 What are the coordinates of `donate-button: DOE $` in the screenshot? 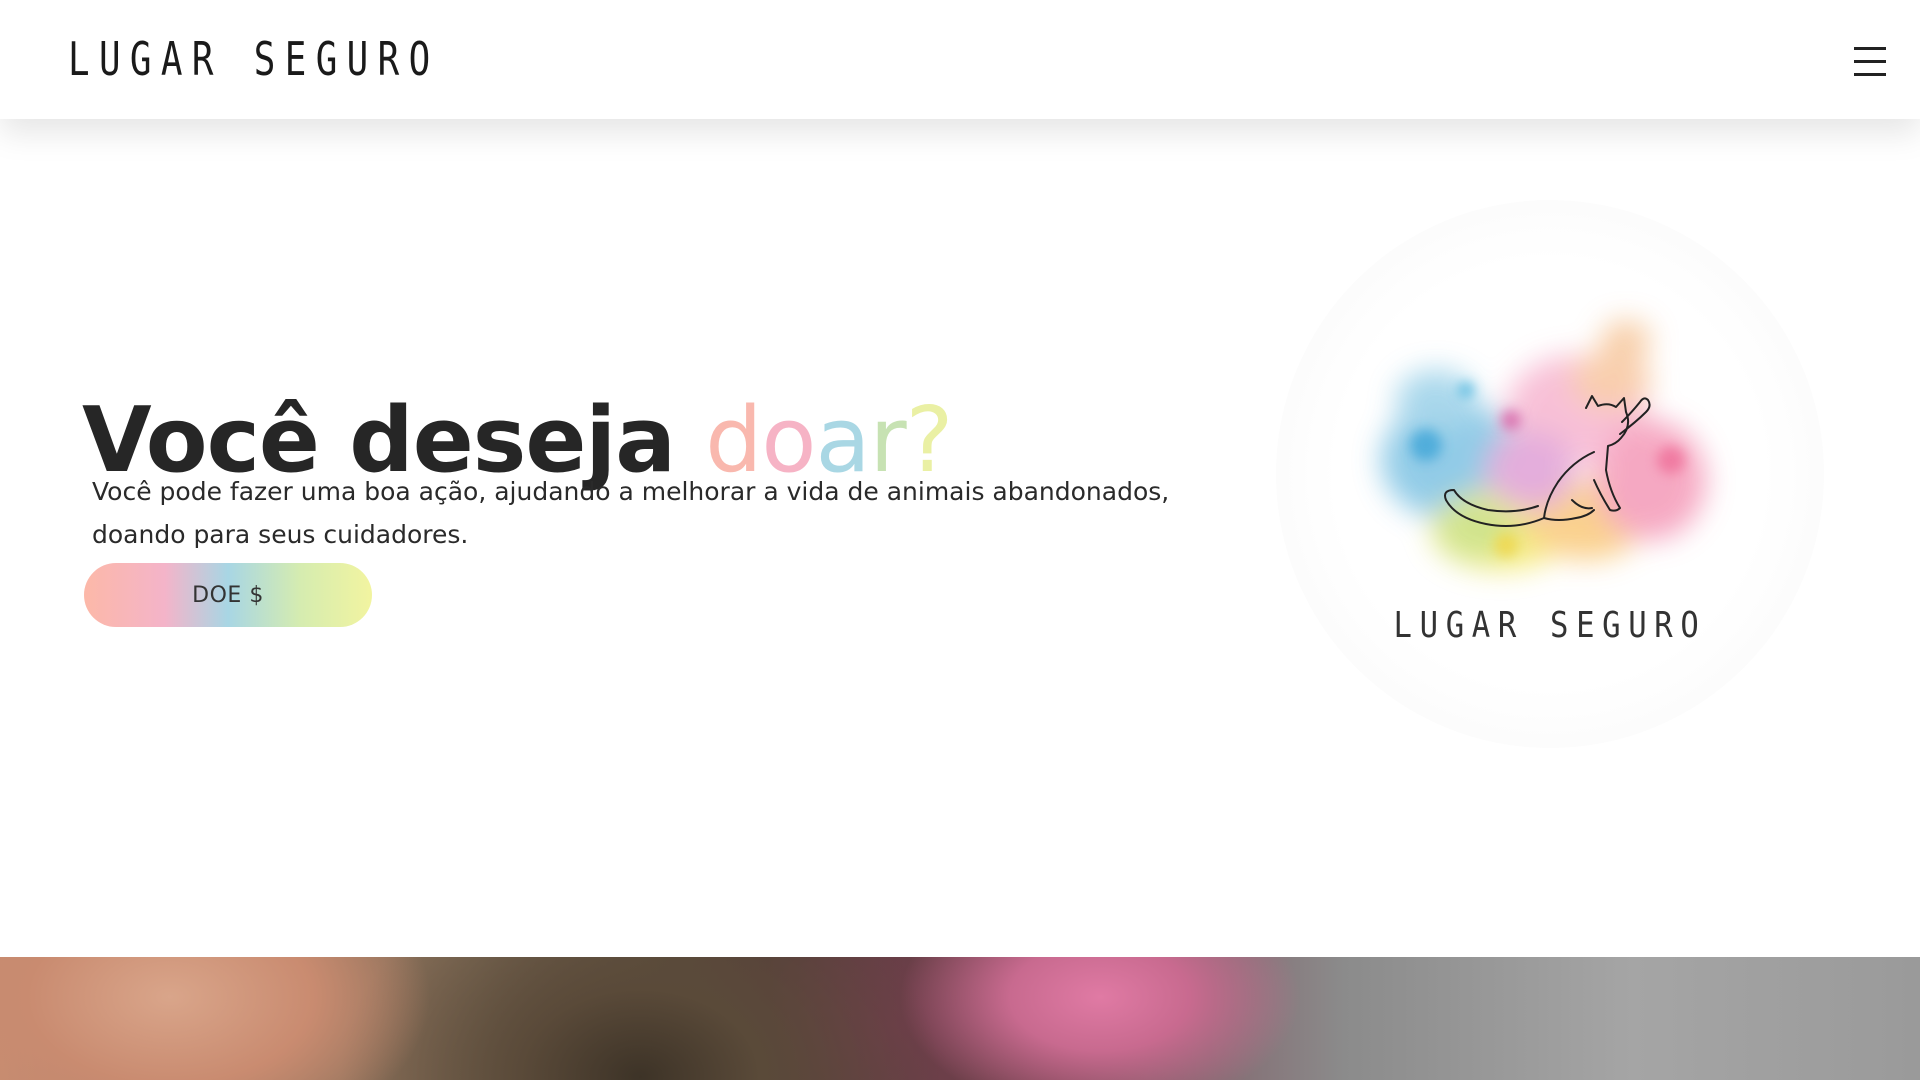 It's located at (228, 595).